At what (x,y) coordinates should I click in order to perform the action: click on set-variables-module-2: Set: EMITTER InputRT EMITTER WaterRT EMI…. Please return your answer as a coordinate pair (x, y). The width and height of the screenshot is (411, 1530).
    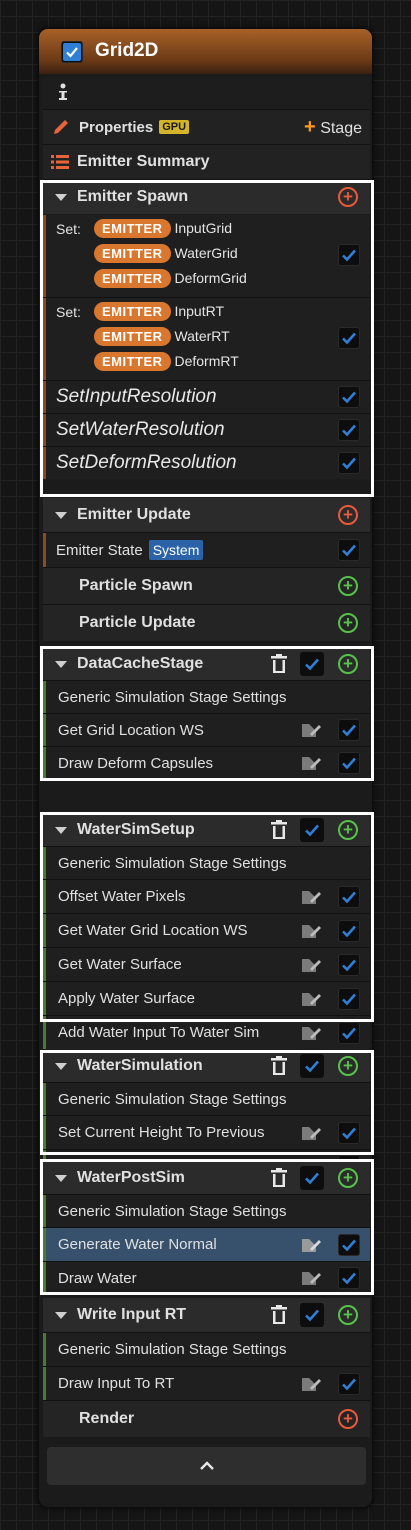
    Looking at the image, I should click on (206, 339).